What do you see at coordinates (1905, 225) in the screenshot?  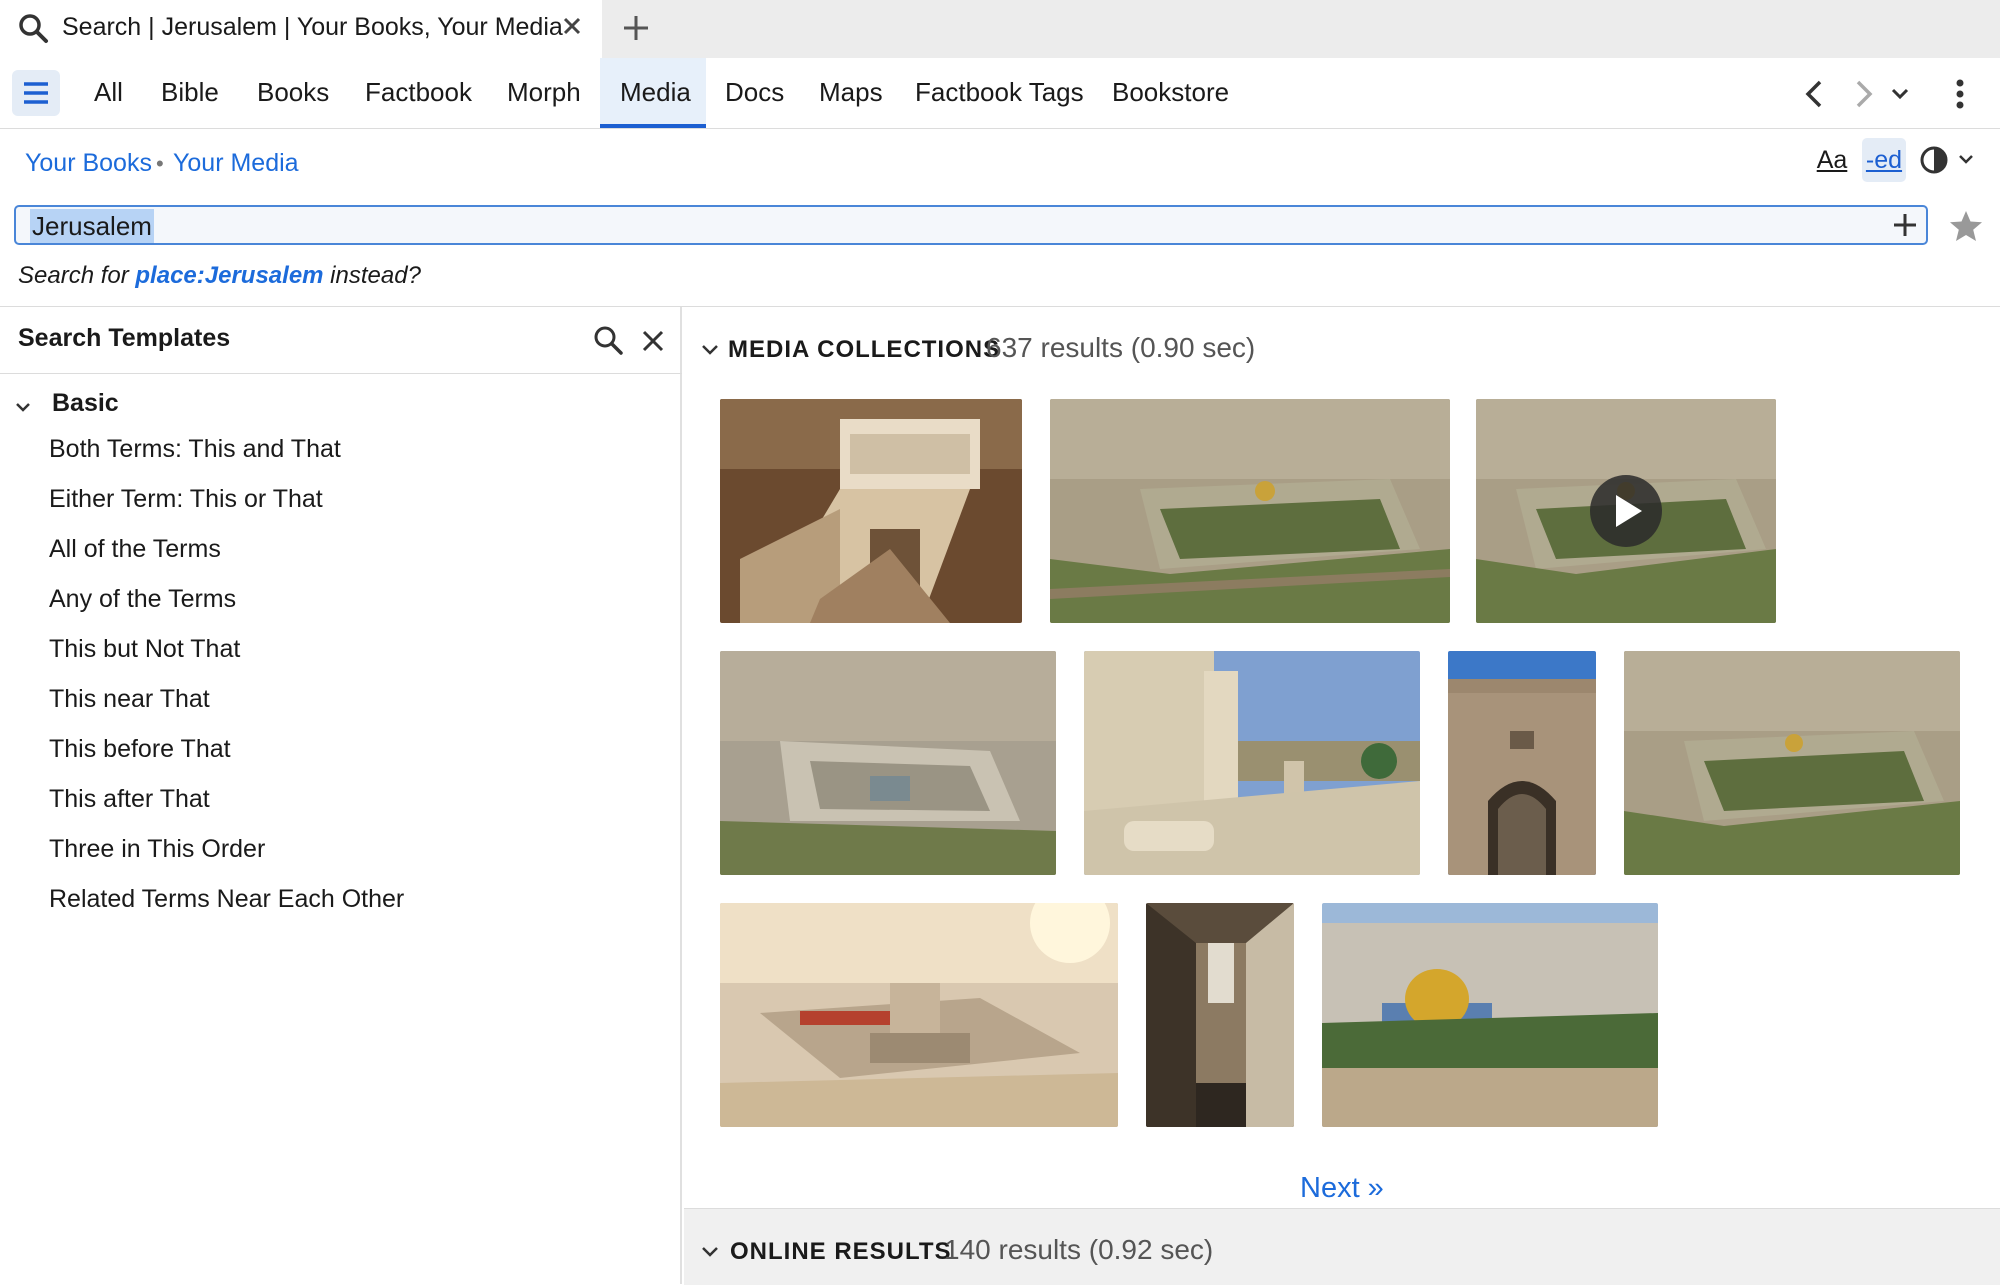 I see `add-term-icon` at bounding box center [1905, 225].